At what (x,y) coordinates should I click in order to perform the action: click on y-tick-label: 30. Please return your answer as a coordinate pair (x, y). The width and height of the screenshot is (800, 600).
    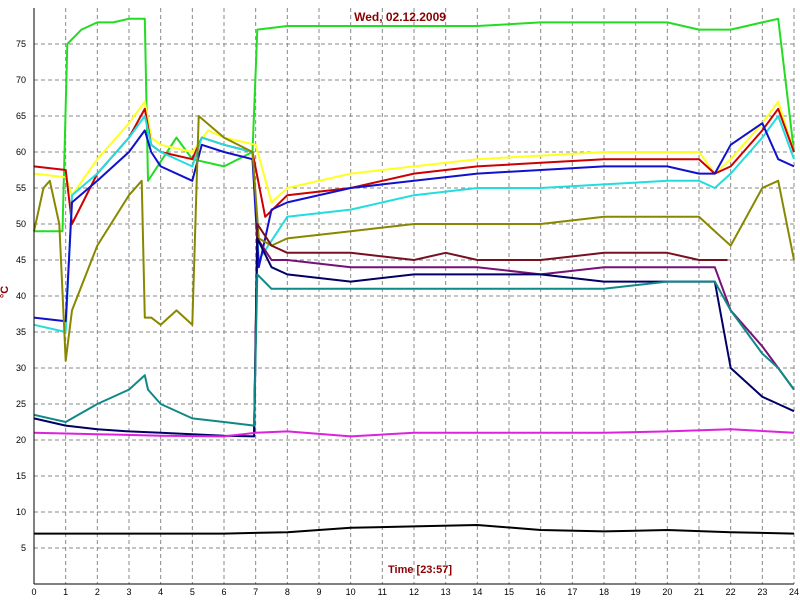
    Looking at the image, I should click on (21, 368).